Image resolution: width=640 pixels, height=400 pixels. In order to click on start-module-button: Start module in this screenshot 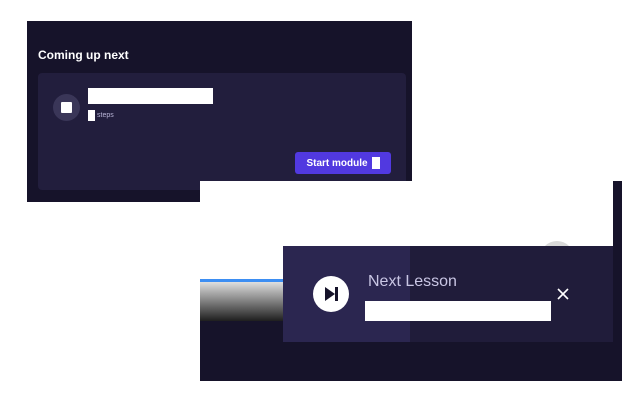, I will do `click(343, 163)`.